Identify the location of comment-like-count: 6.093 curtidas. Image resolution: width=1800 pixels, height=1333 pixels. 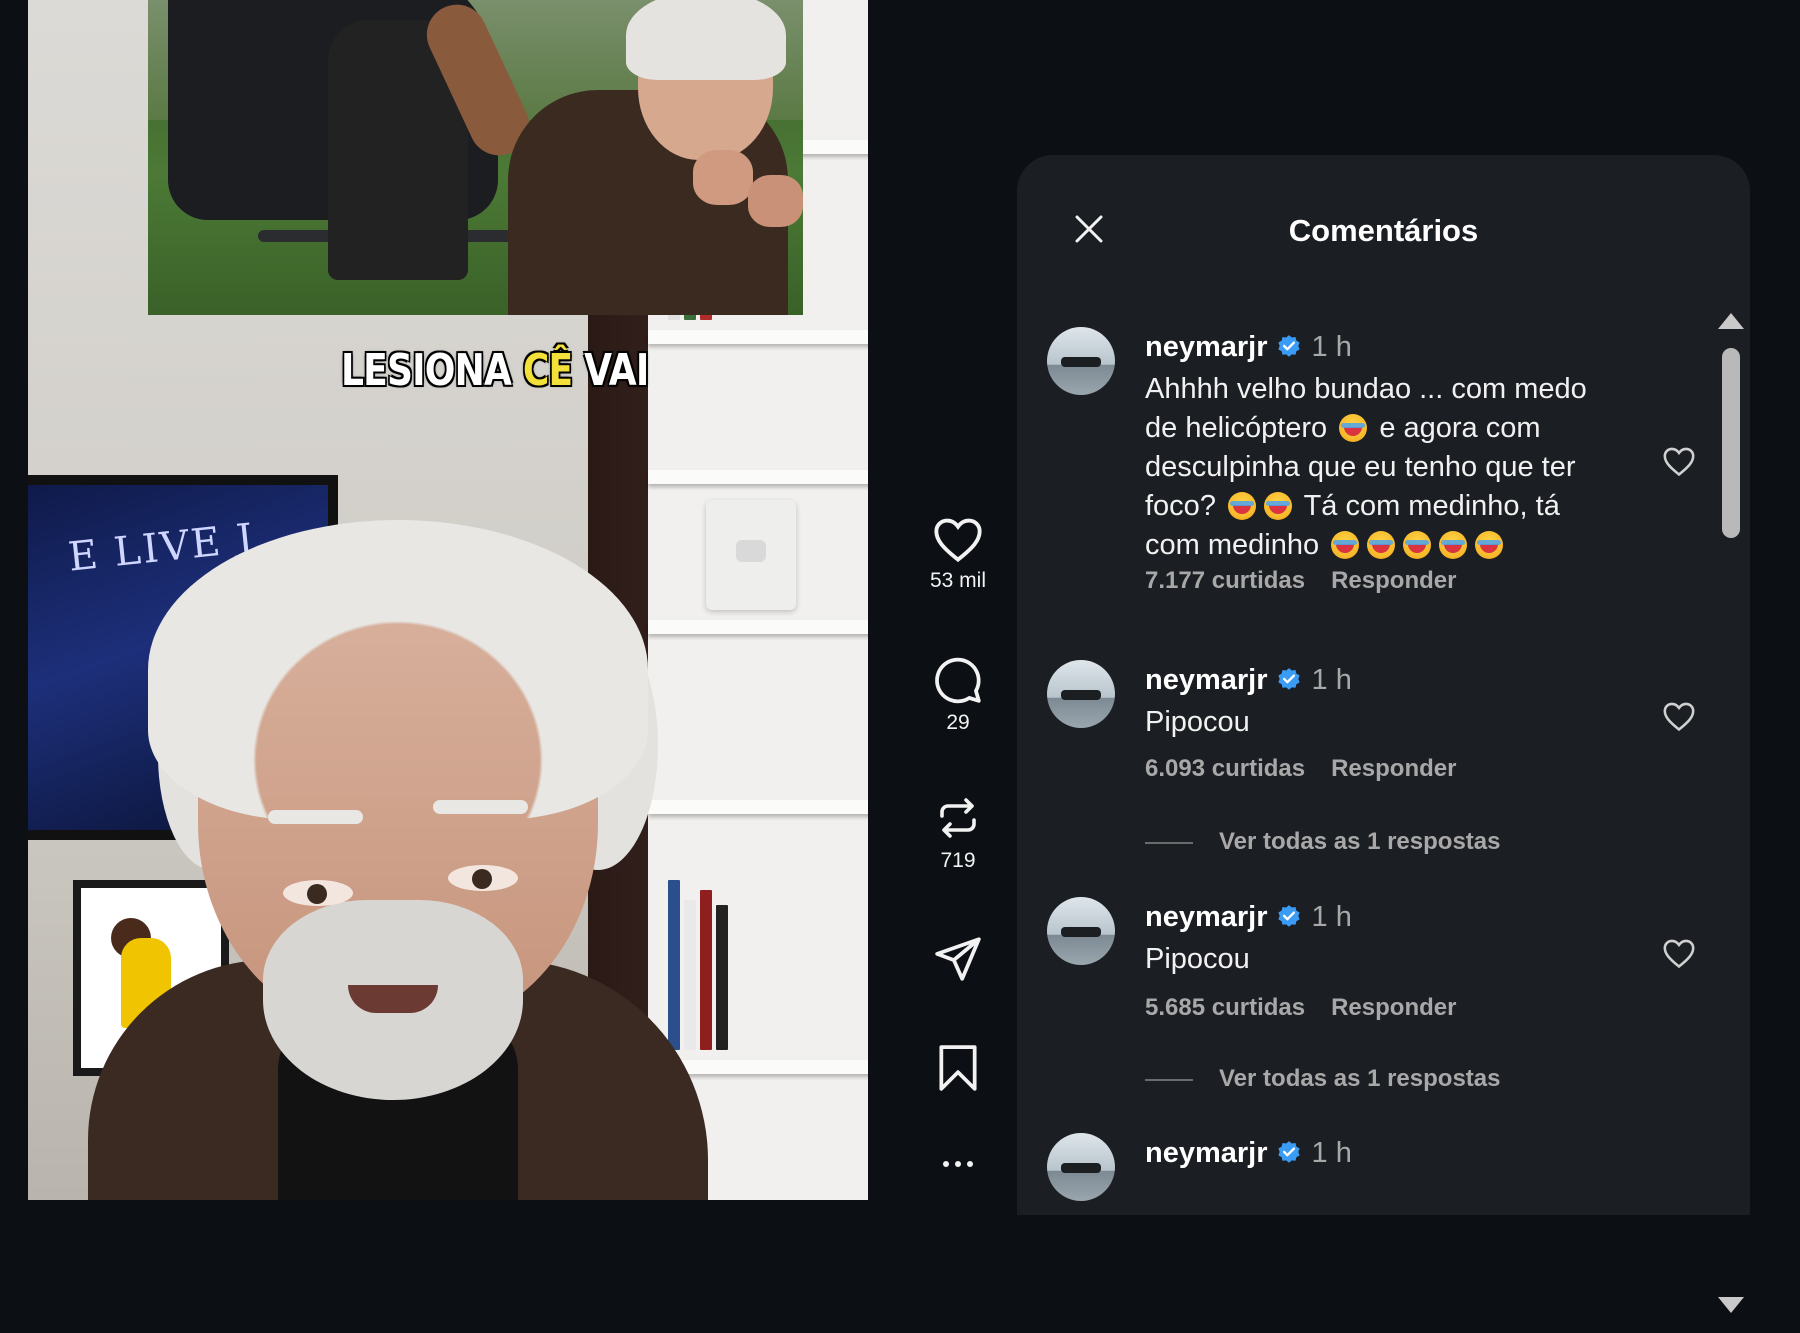
(1225, 768).